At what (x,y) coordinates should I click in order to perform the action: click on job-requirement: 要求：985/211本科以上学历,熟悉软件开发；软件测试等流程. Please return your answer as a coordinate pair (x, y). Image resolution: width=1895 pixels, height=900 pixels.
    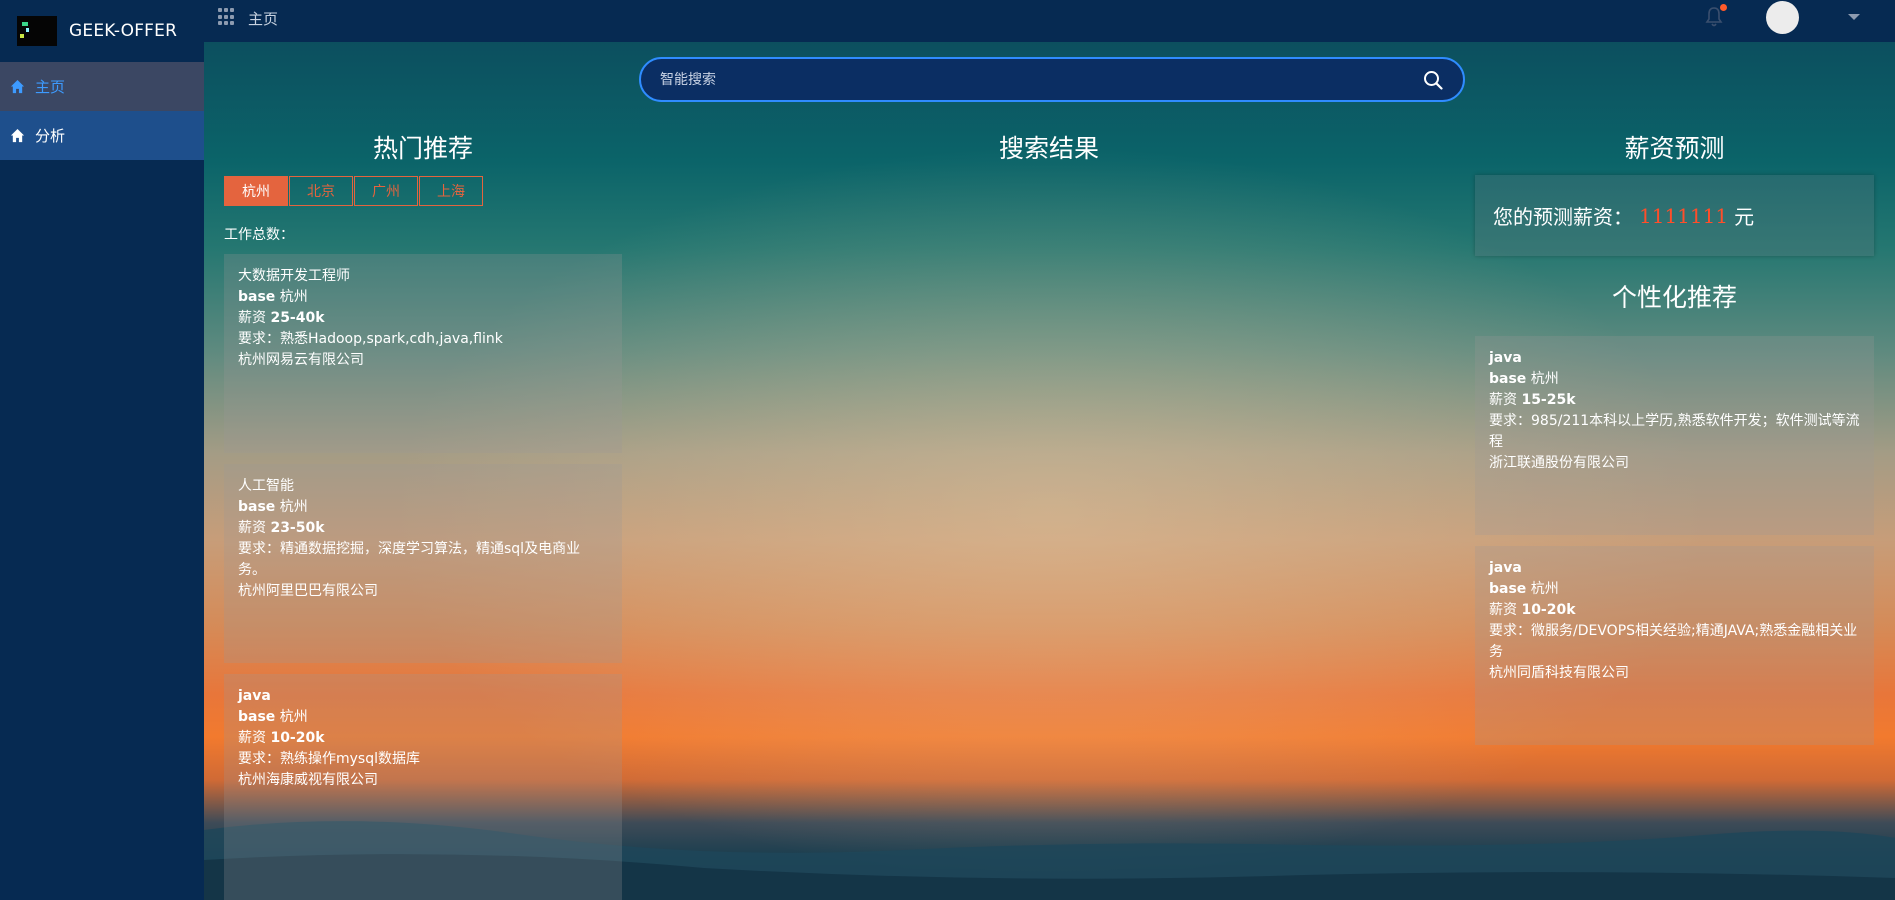
    Looking at the image, I should click on (1674, 431).